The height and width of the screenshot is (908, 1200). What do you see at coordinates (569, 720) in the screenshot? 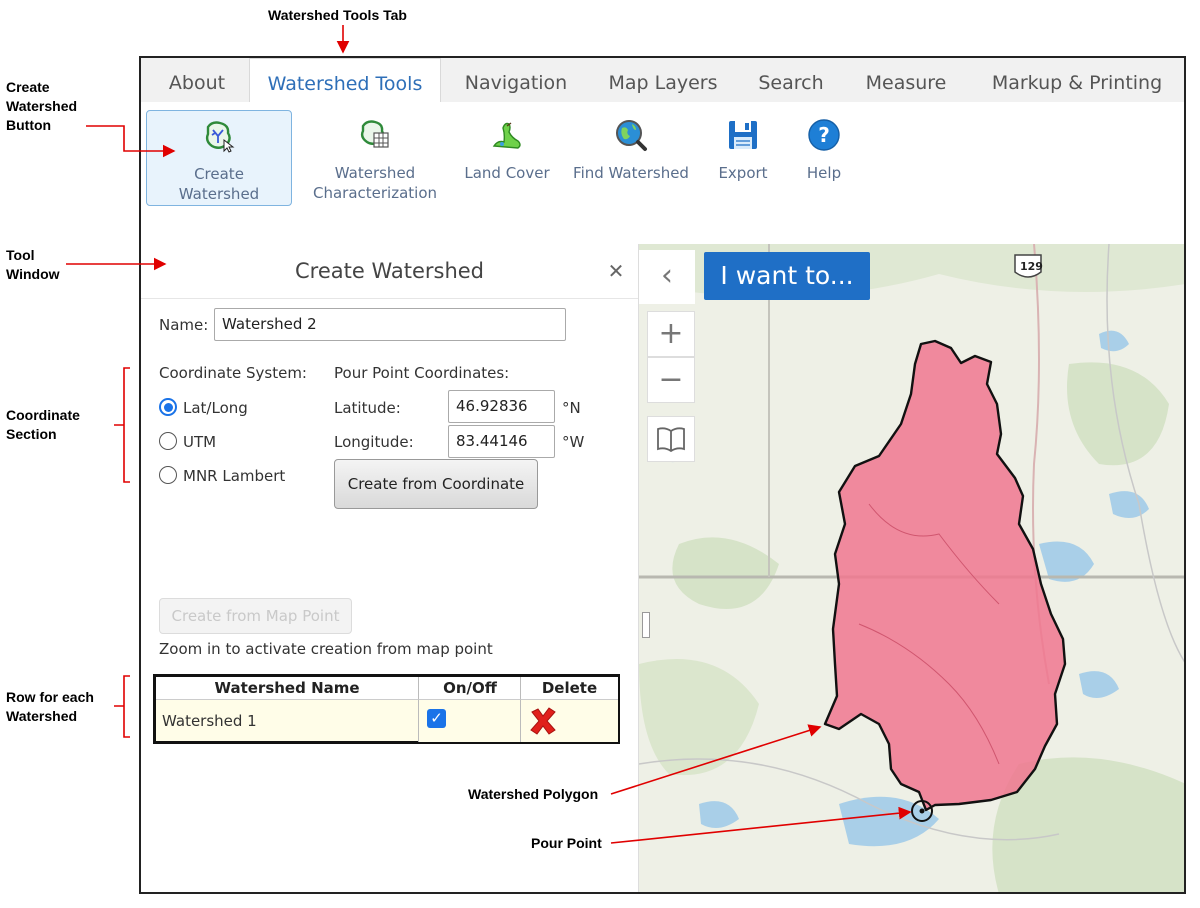
I see `delete-cell` at bounding box center [569, 720].